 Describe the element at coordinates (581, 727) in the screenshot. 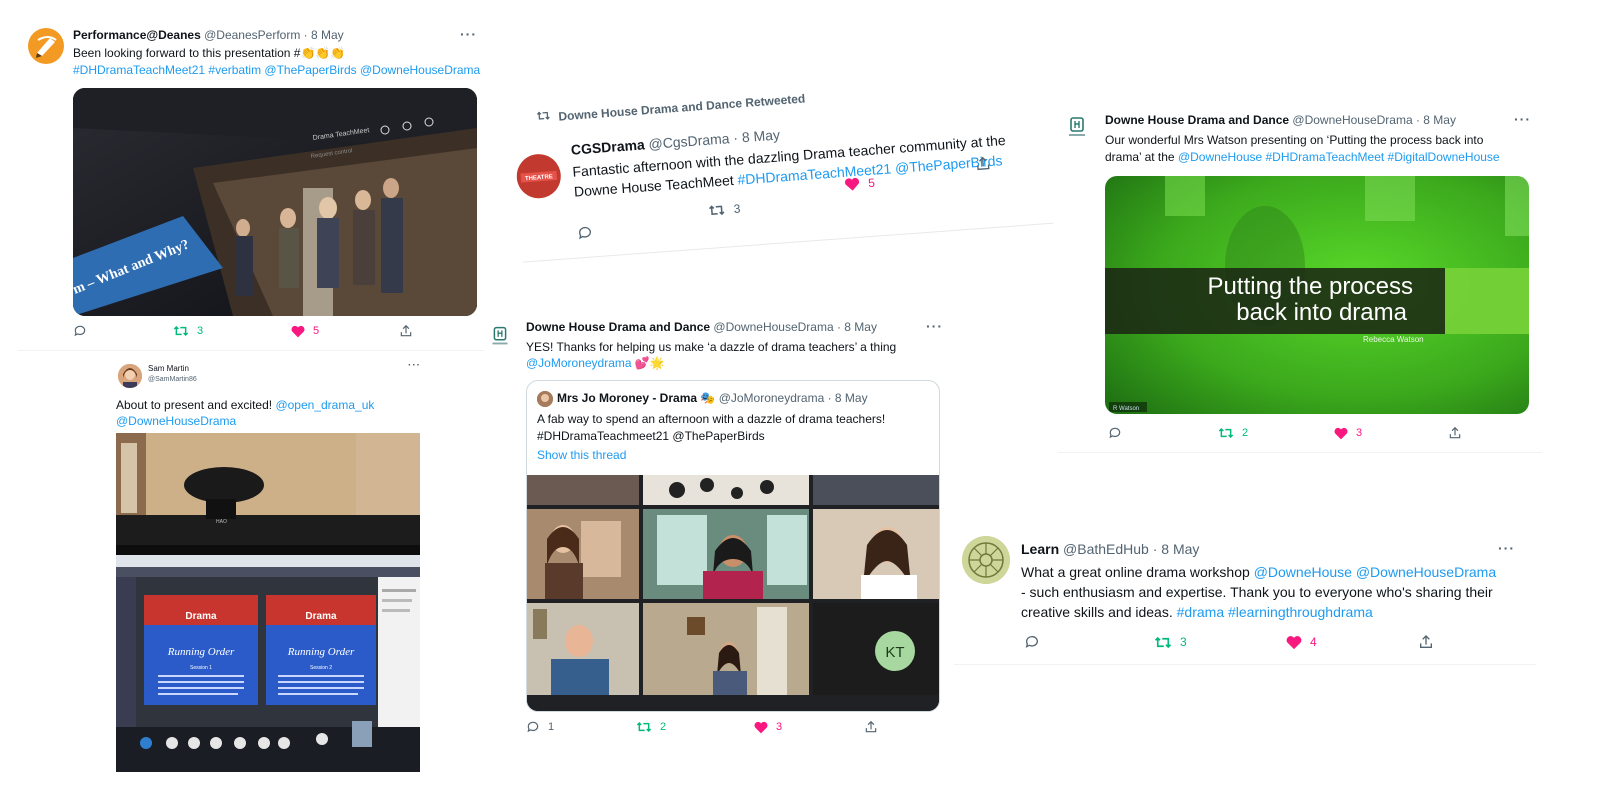

I see `reply-button: 1` at that location.